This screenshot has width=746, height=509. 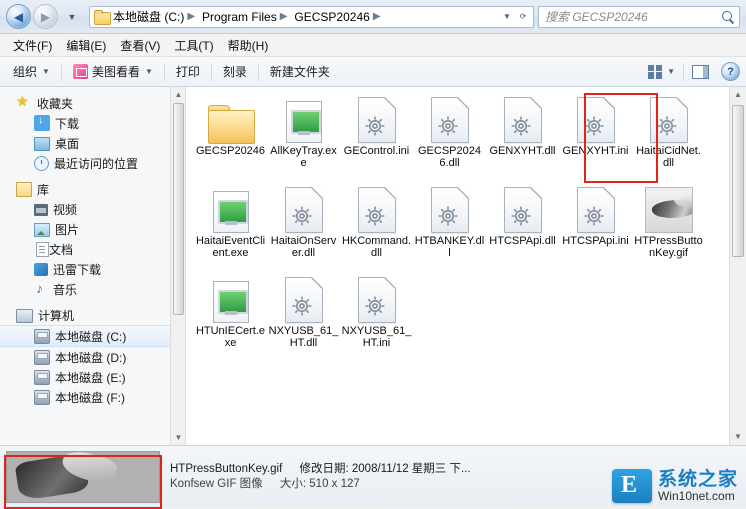 What do you see at coordinates (92, 315) in the screenshot?
I see `sidebar-item-computer: 计算机` at bounding box center [92, 315].